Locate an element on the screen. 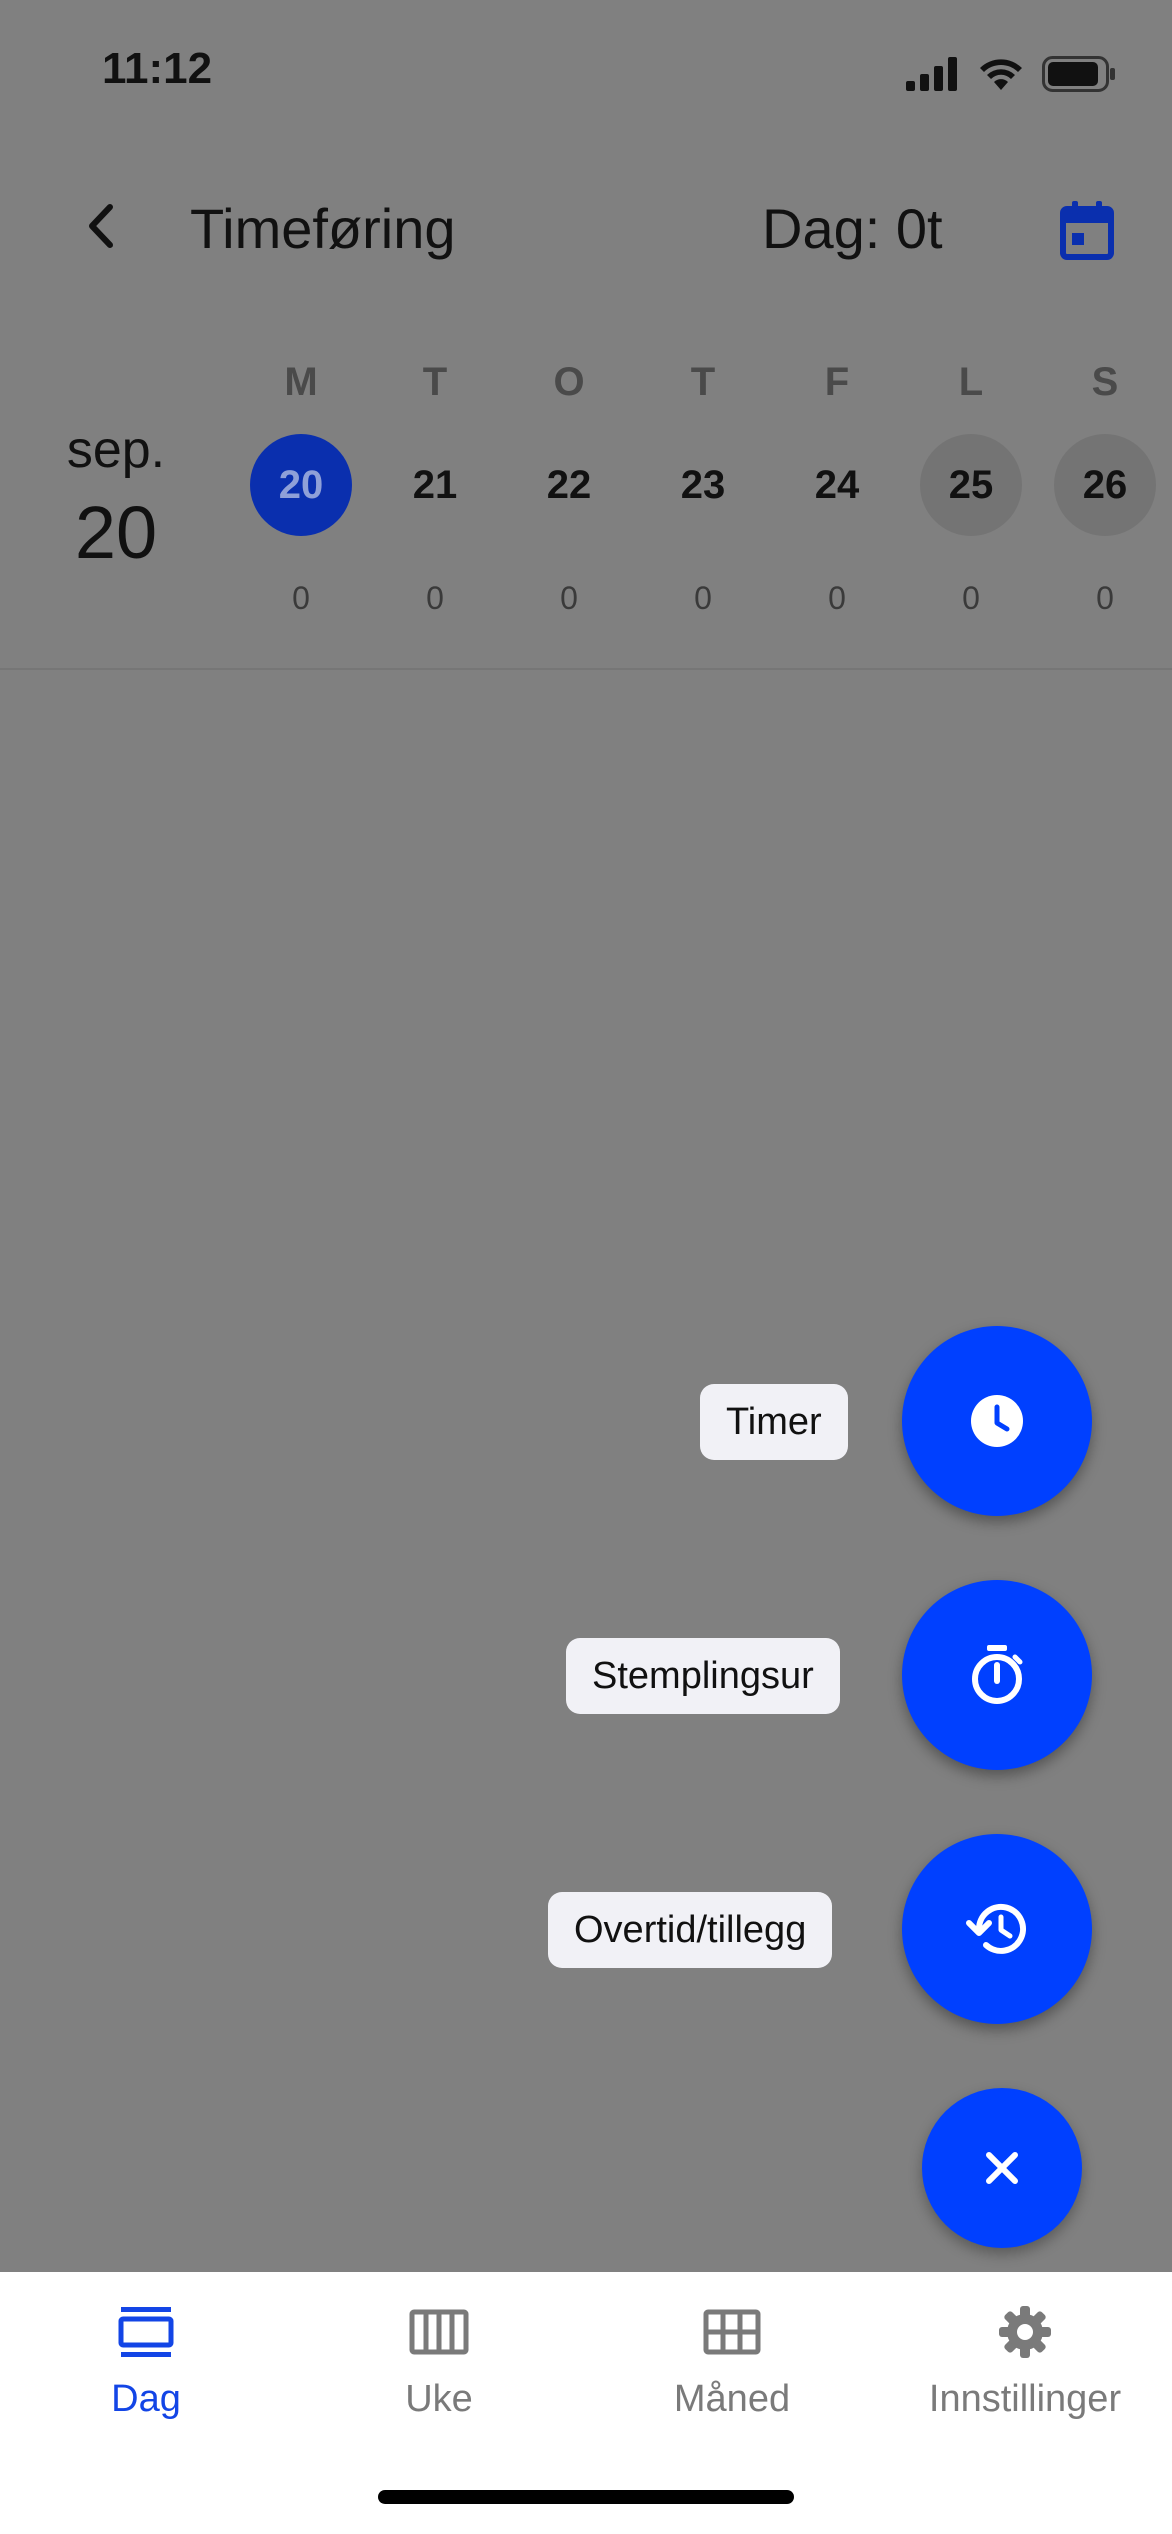 The width and height of the screenshot is (1172, 2534). weekday-letter: M is located at coordinates (301, 382).